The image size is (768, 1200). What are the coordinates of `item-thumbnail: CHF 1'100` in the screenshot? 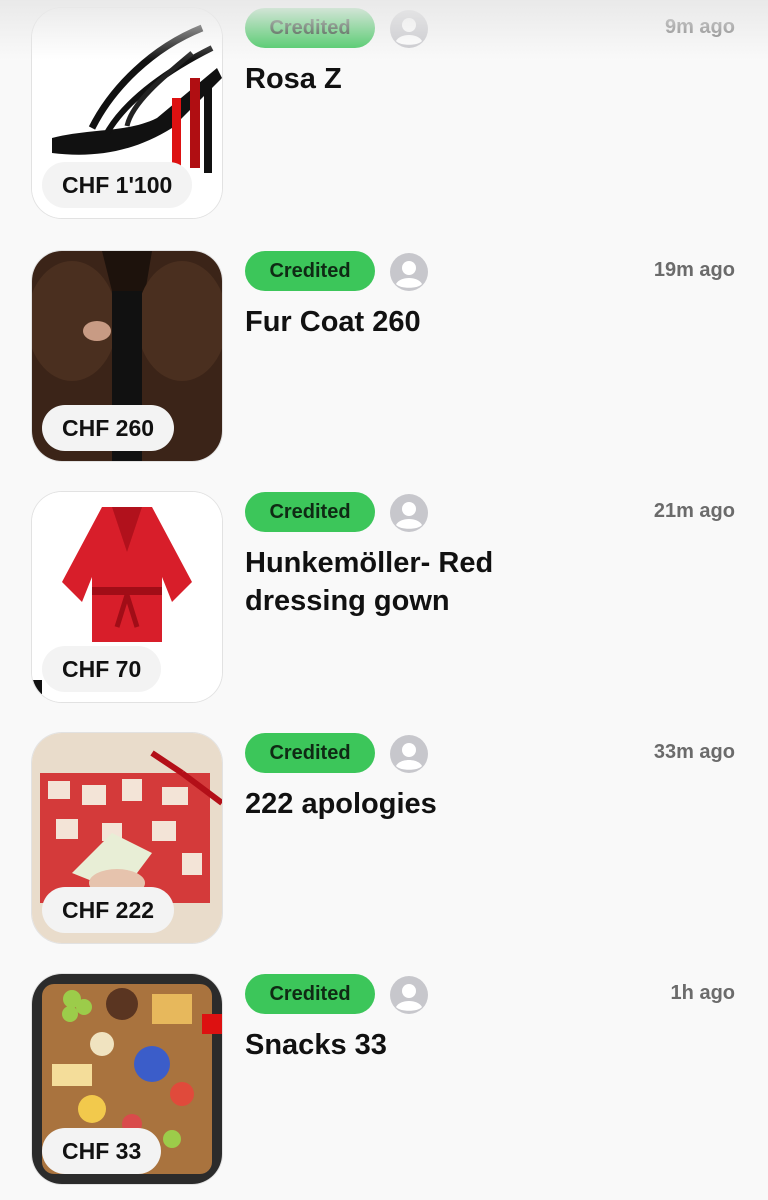 It's located at (127, 113).